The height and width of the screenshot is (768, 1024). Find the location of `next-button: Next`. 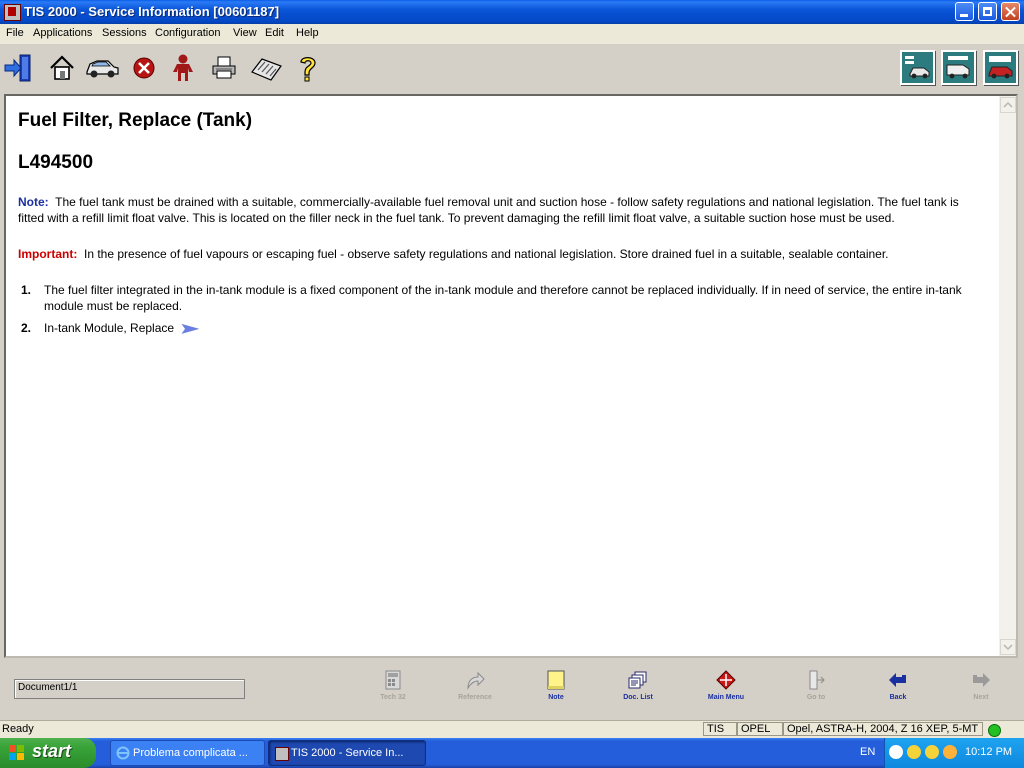

next-button: Next is located at coordinates (981, 685).